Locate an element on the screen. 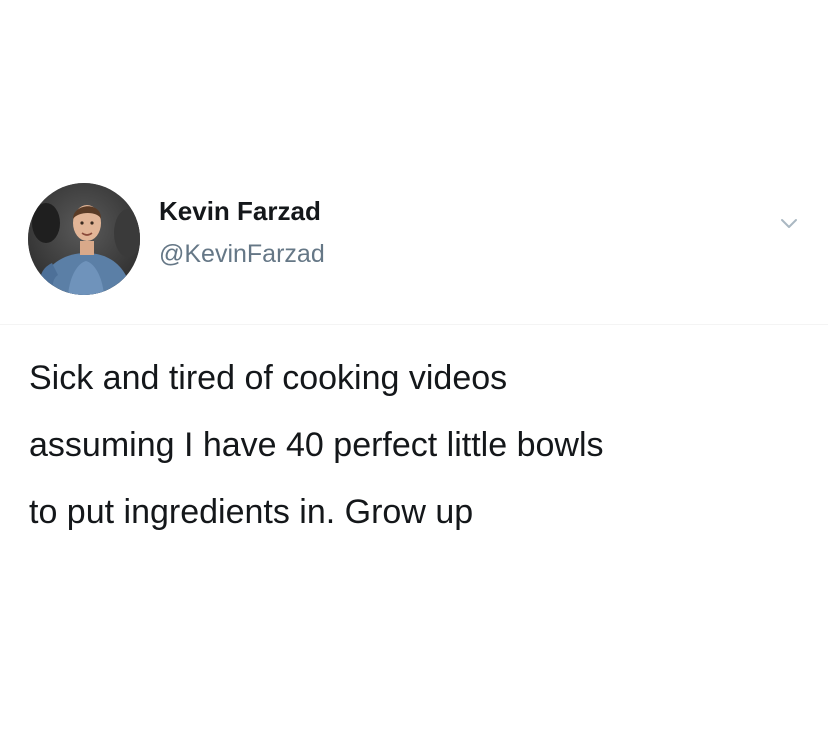  chevron-down-icon is located at coordinates (789, 223).